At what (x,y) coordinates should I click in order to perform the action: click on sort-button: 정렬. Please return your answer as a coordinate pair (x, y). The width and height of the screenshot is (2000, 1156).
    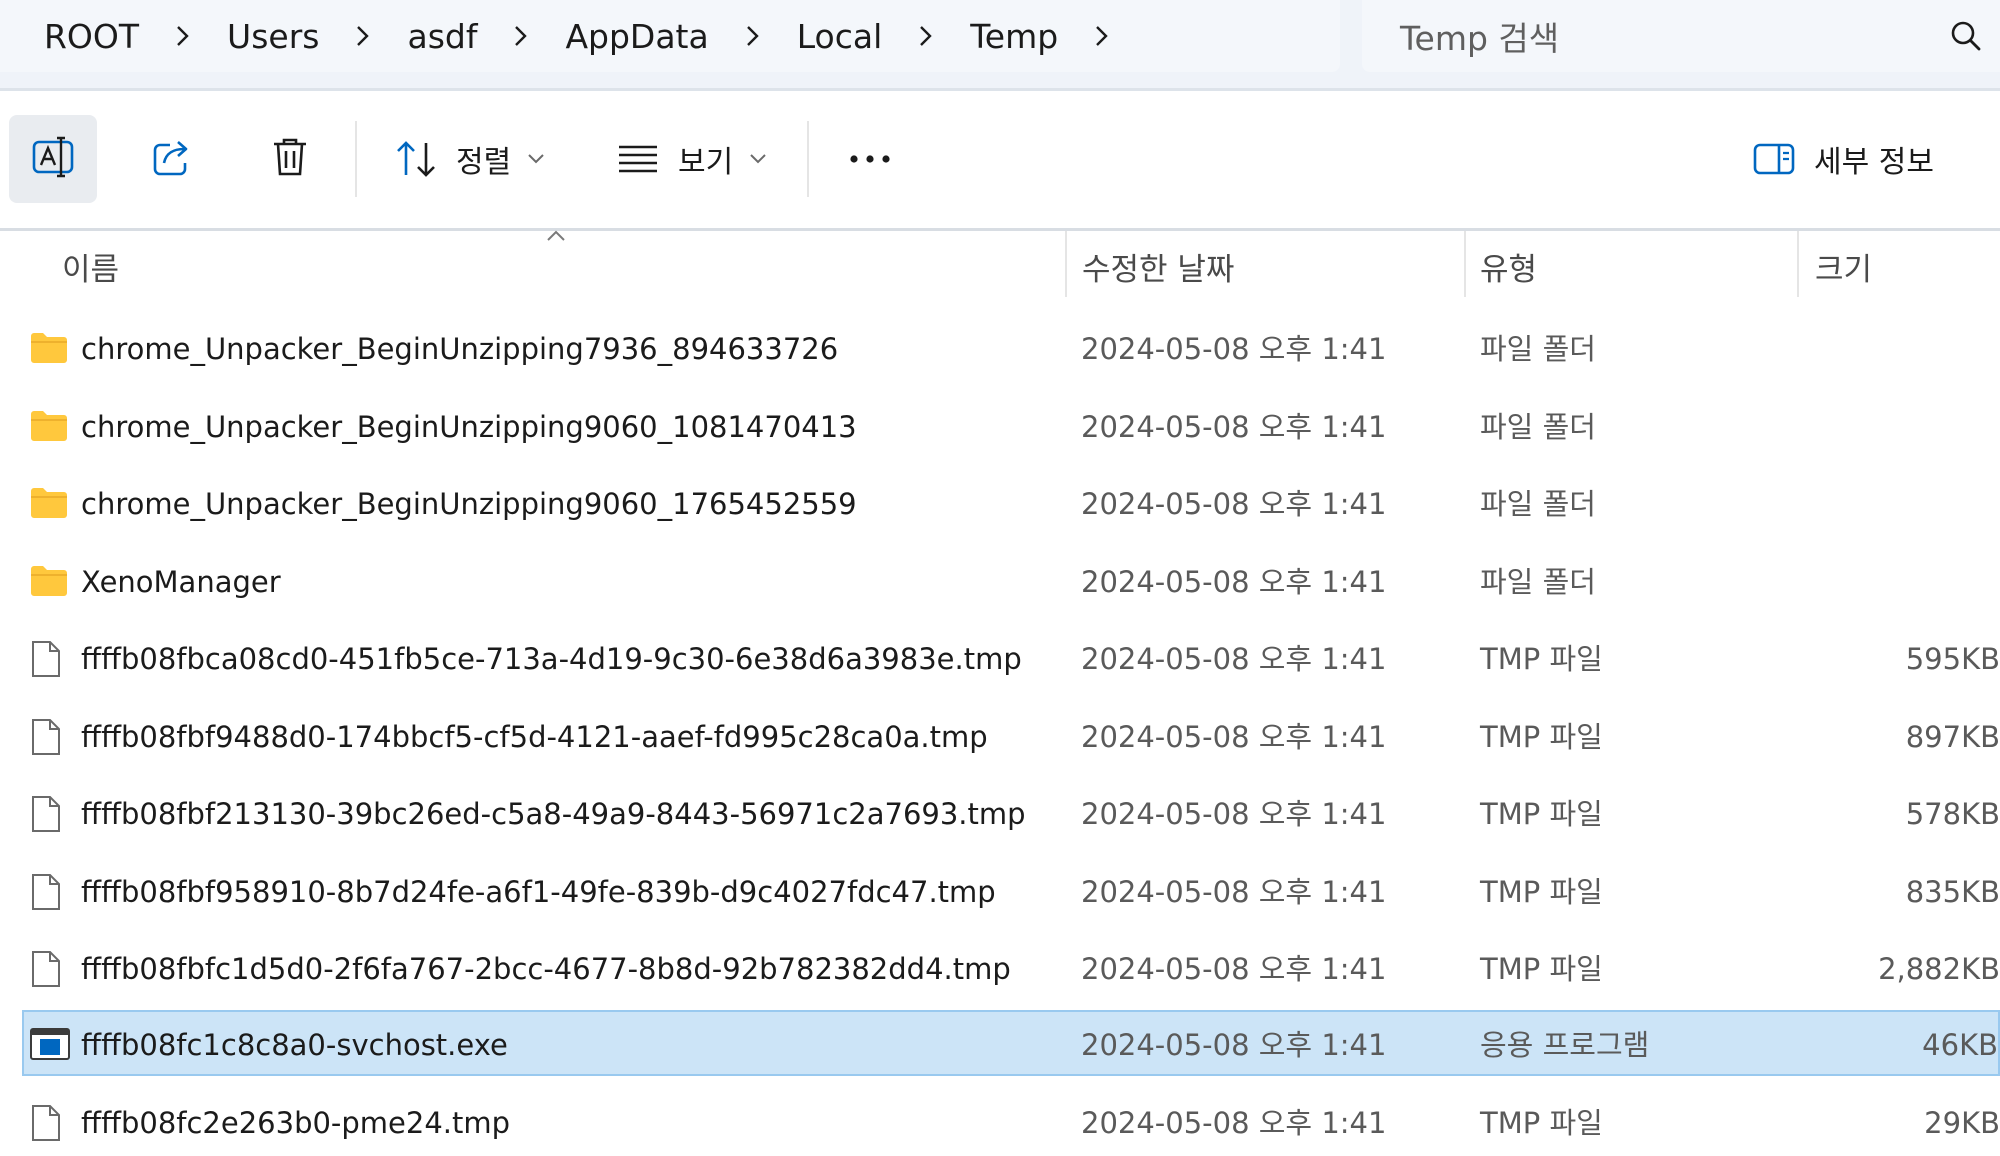
    Looking at the image, I should click on (475, 159).